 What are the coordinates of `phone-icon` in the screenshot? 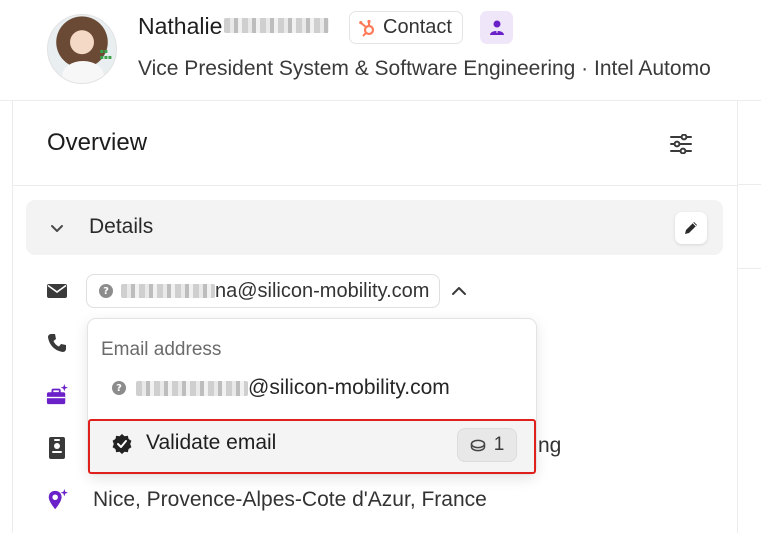 It's located at (57, 343).